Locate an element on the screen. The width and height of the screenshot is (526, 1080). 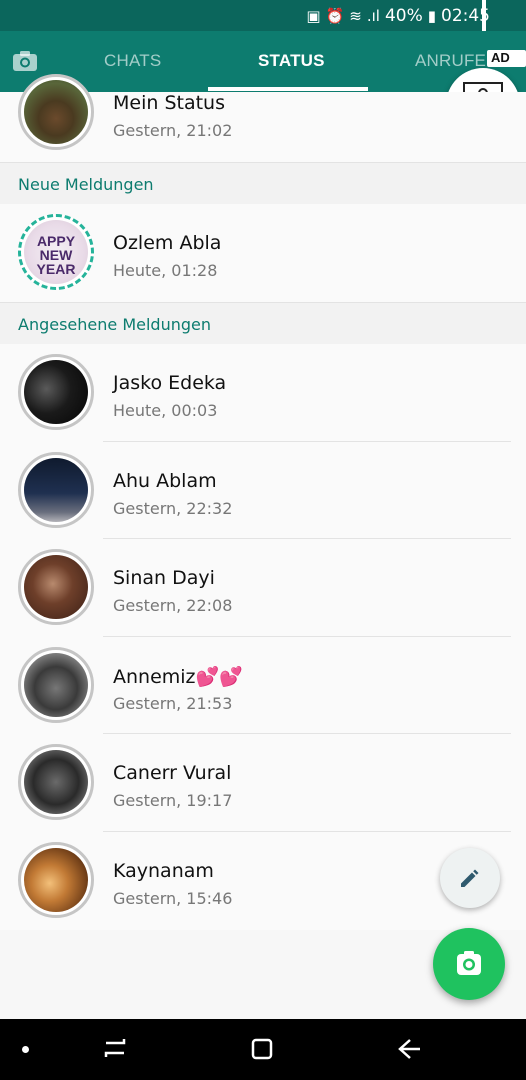
status-time: Gestern, 22:32 is located at coordinates (173, 508).